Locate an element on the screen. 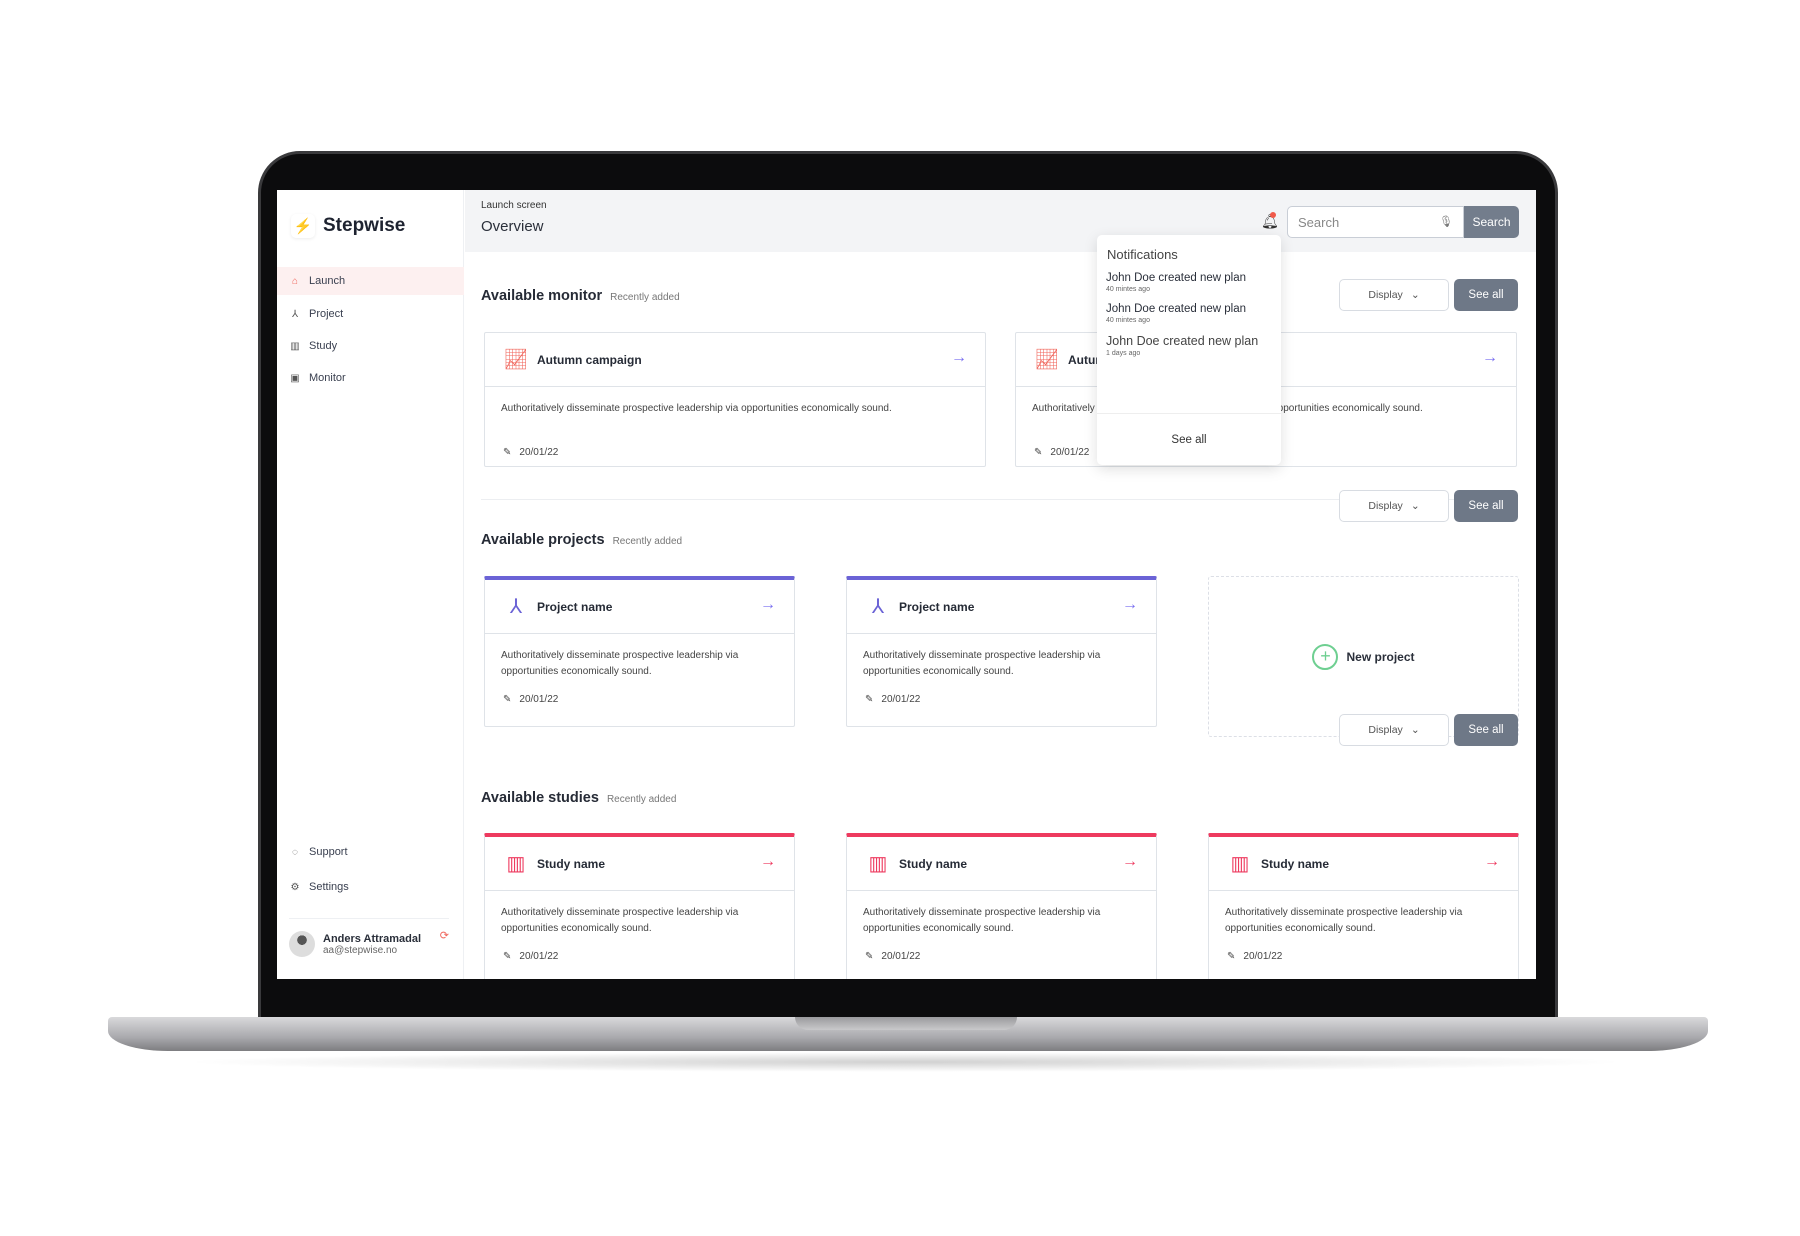 Image resolution: width=1800 pixels, height=1236 pixels. microphone-icon: 🎙︎ is located at coordinates (1446, 221).